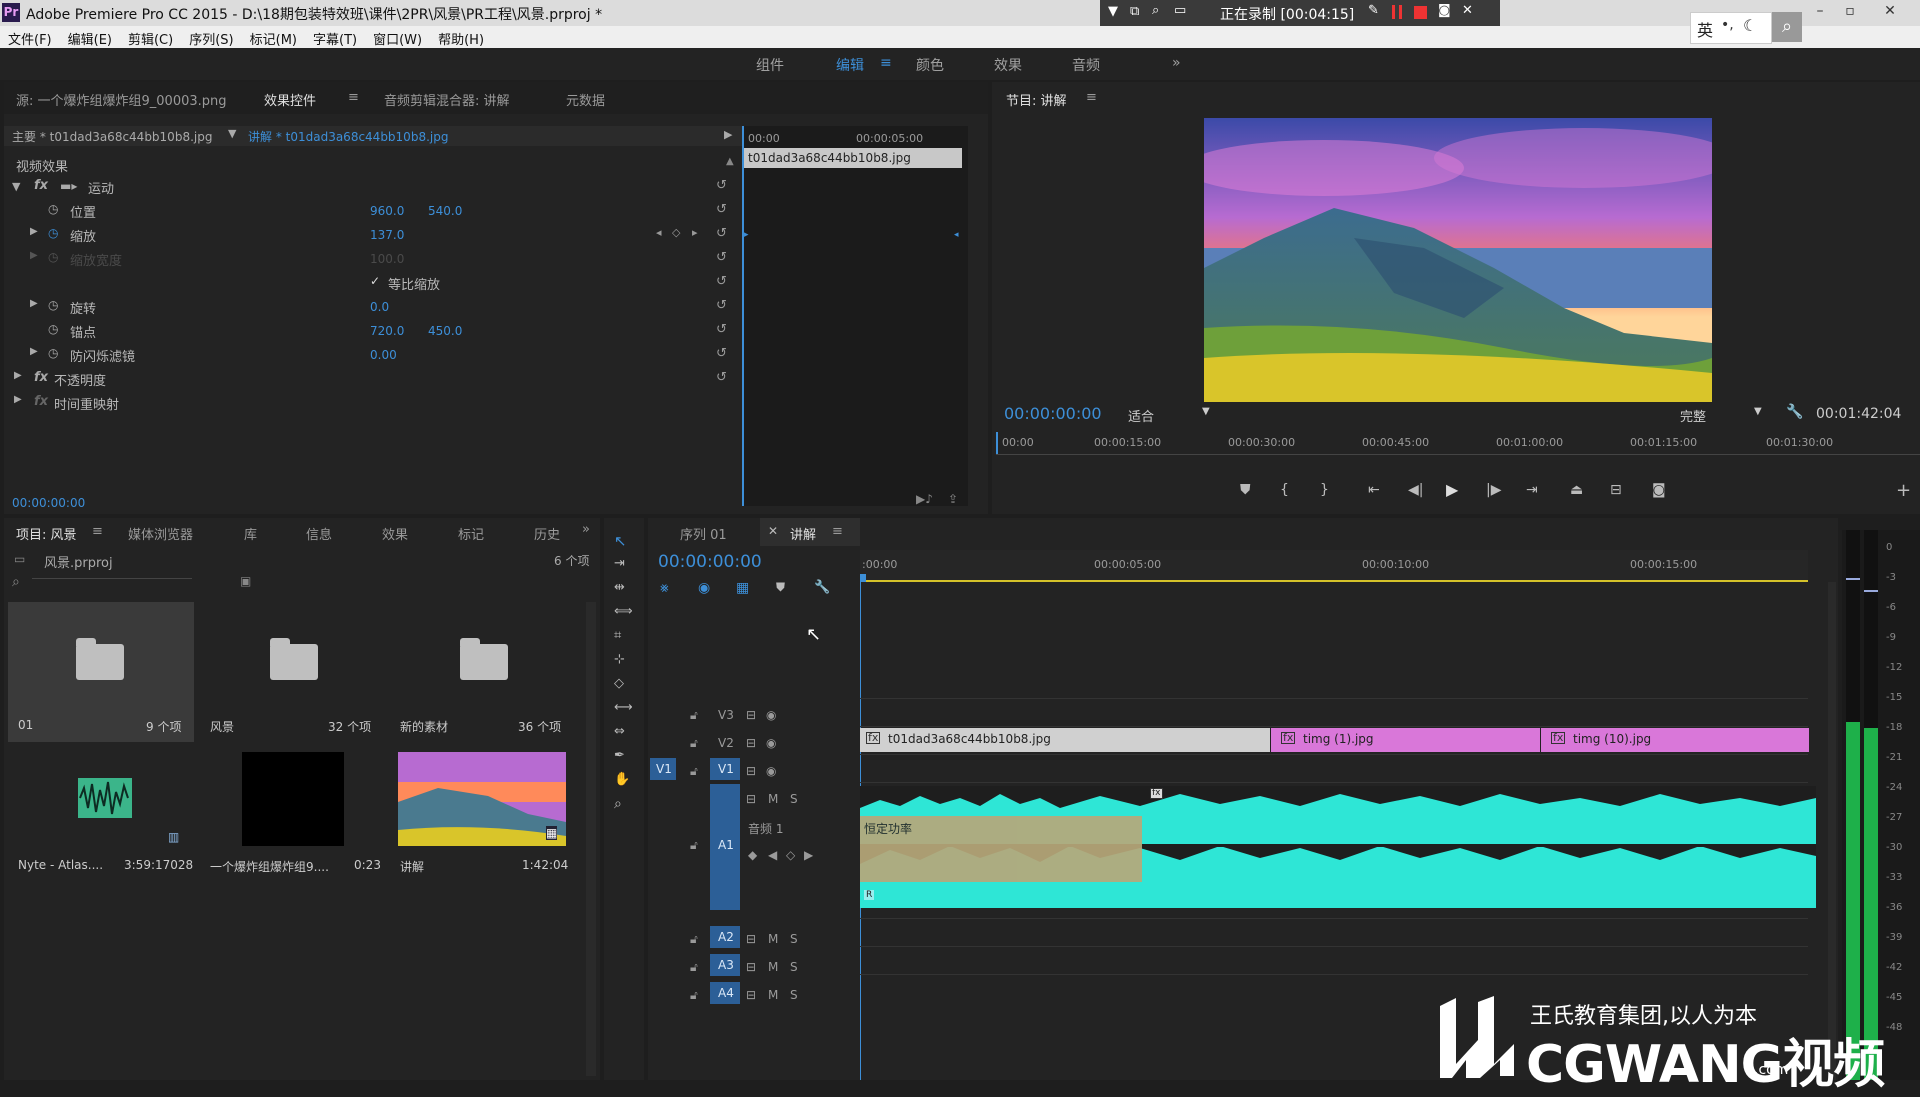  What do you see at coordinates (619, 683) in the screenshot?
I see `razor-tool-icon: ◇` at bounding box center [619, 683].